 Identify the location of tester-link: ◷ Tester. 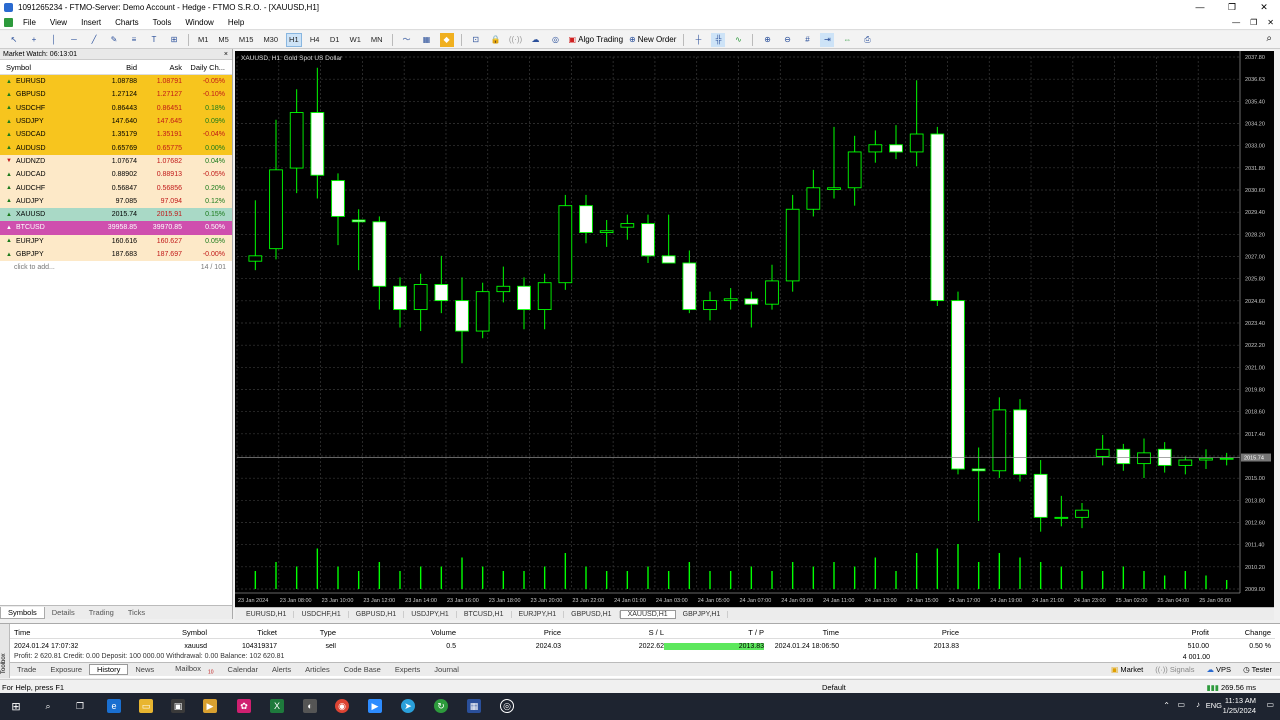
(1257, 669).